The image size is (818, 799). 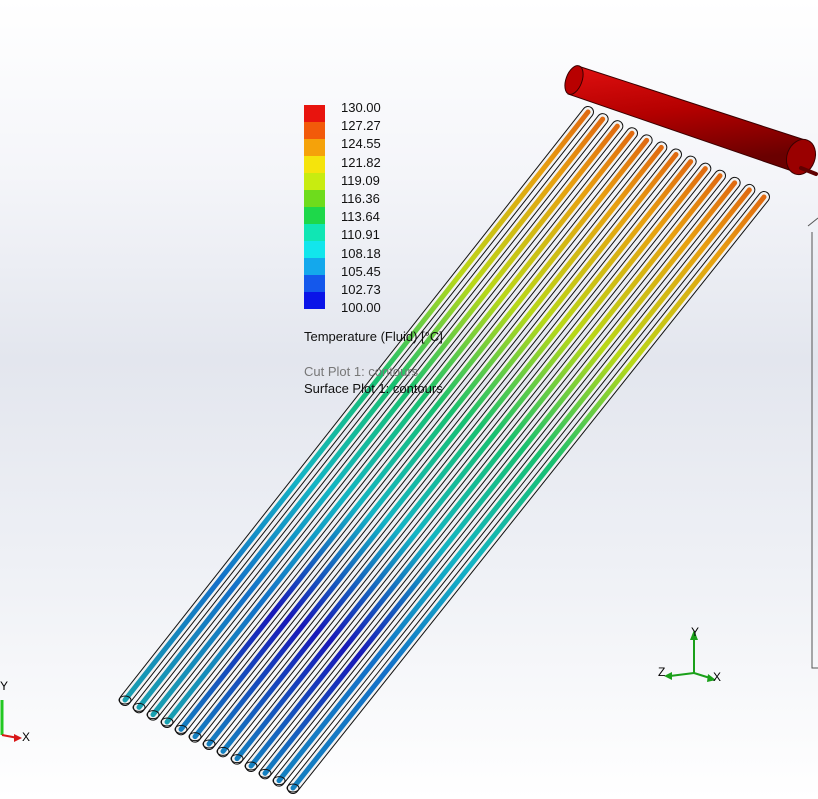 I want to click on legend-title: Temperature (Fluid) [°C], so click(x=373, y=336).